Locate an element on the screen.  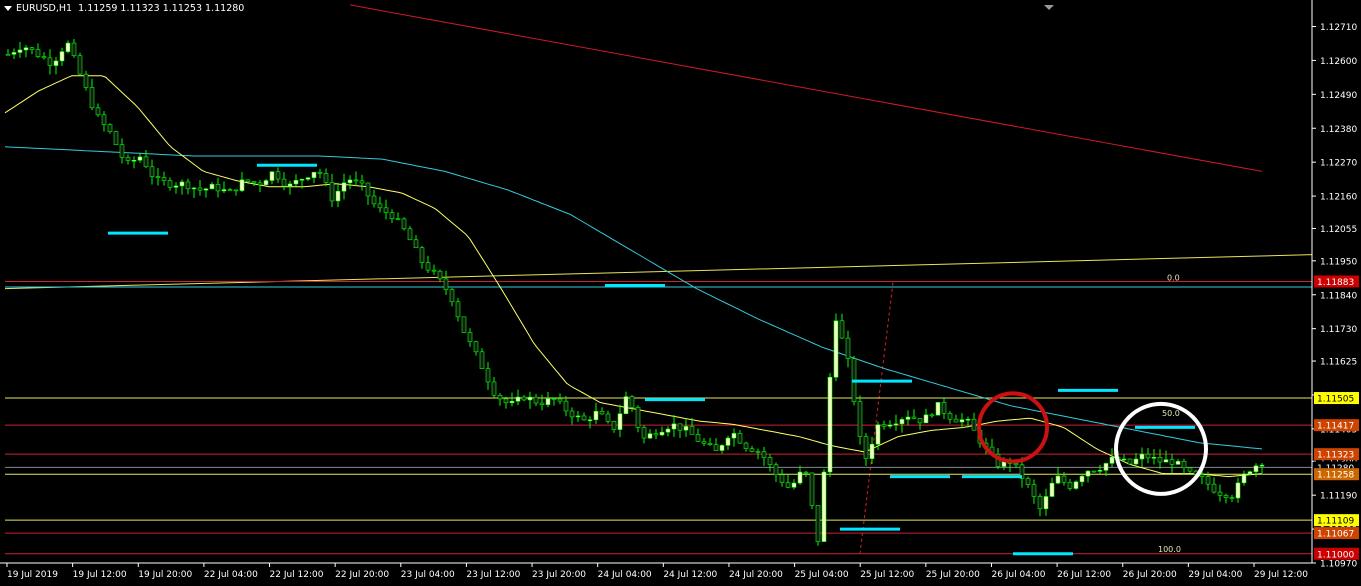
x-tick-label: 23 Jul 04:00 is located at coordinates (428, 575).